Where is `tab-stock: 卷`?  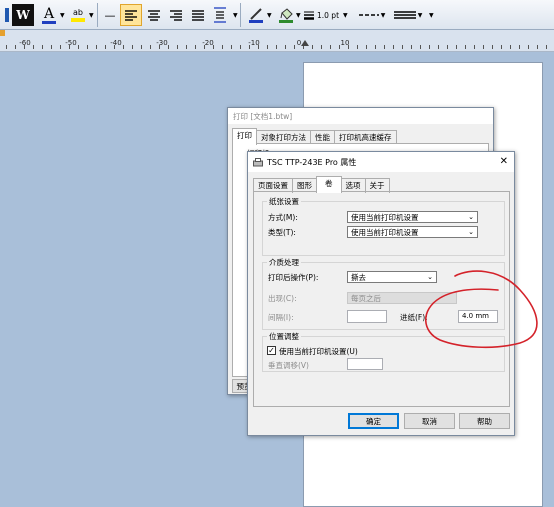
tab-stock: 卷 is located at coordinates (329, 184).